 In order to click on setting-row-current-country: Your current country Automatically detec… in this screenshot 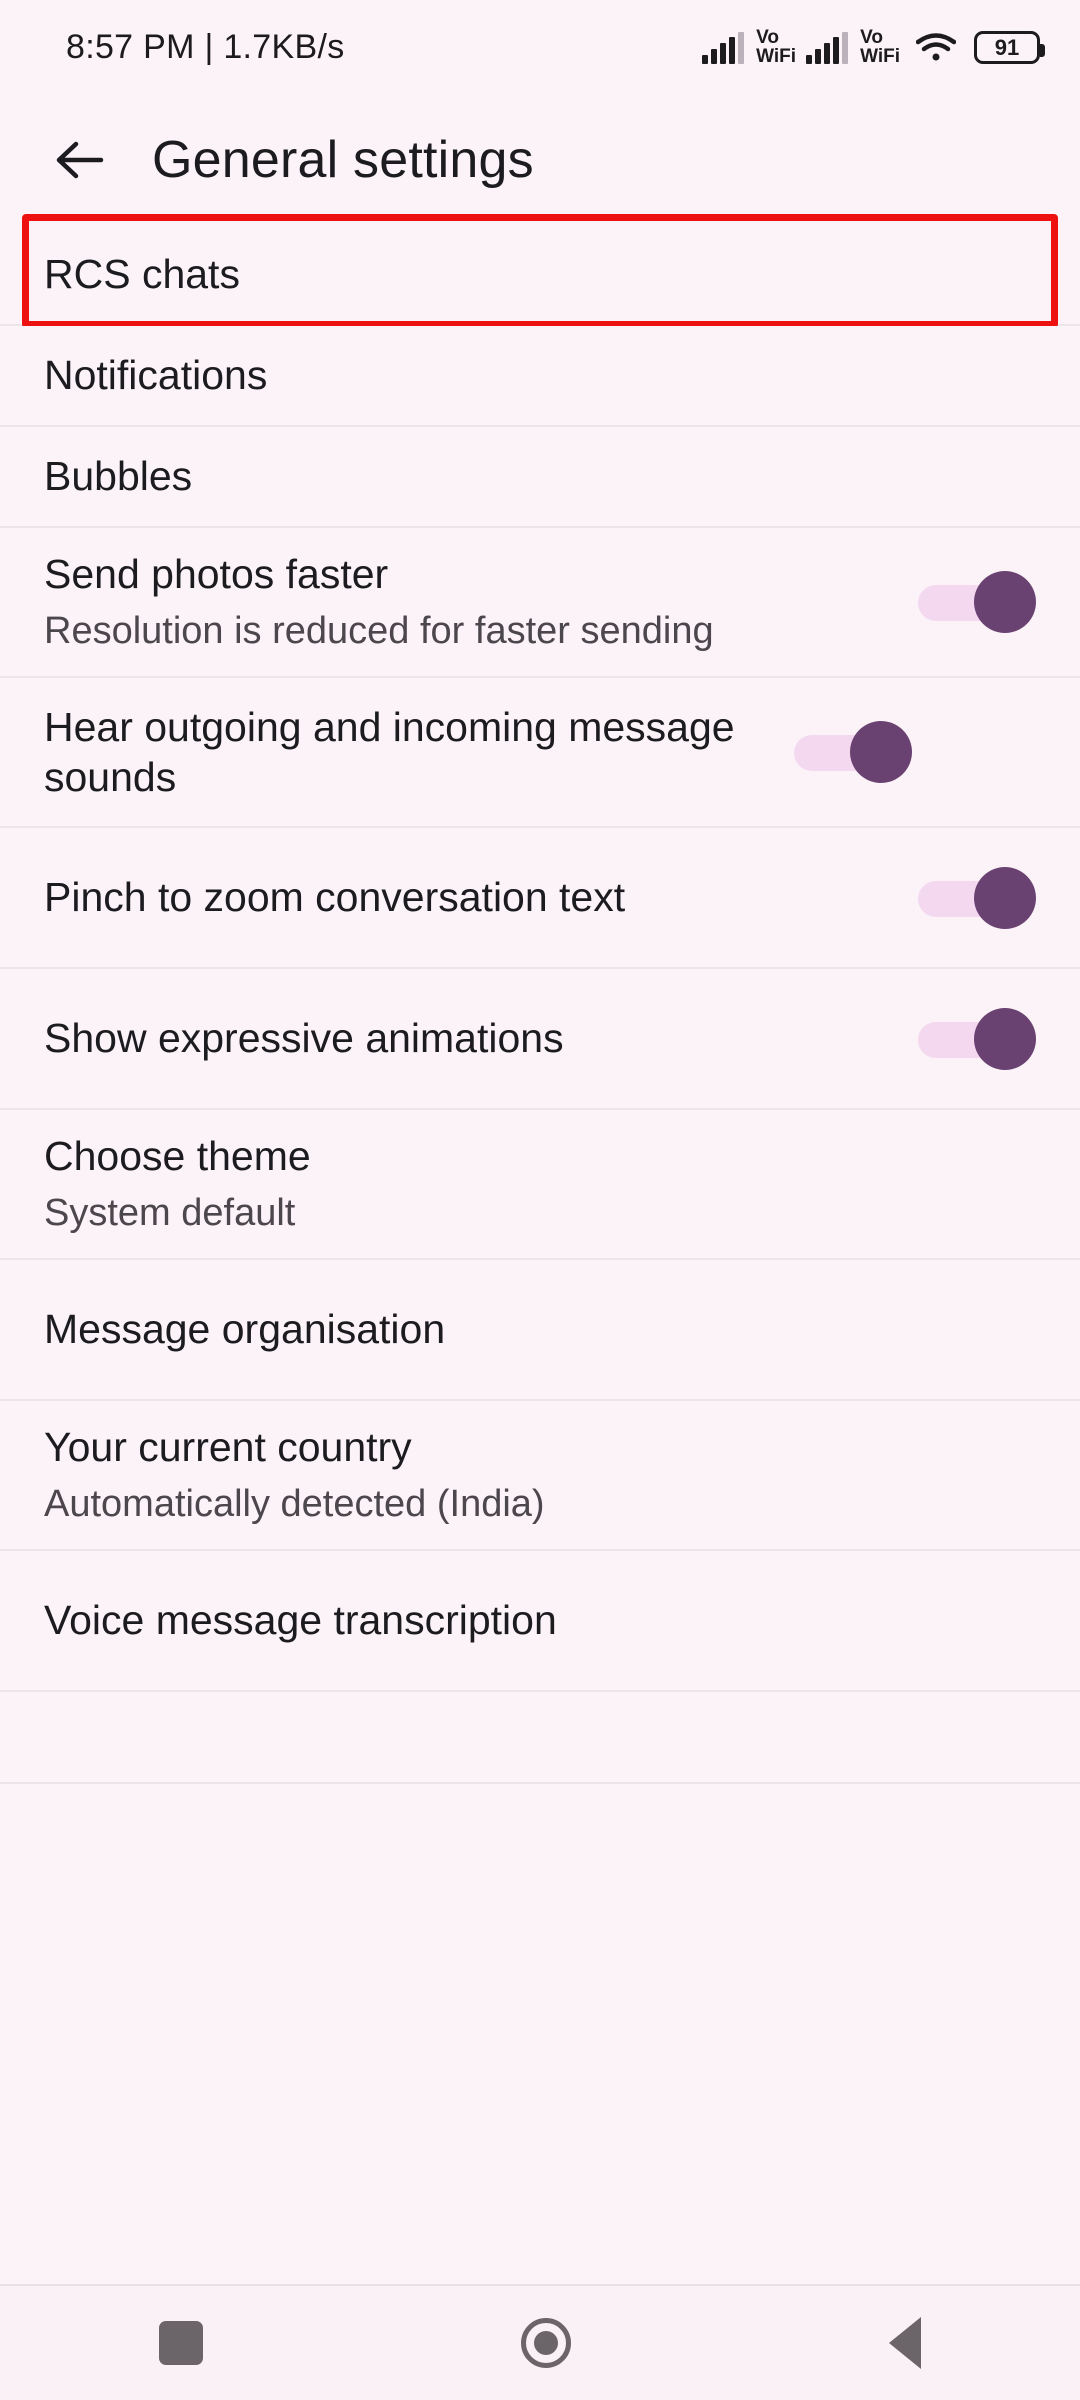, I will do `click(540, 1476)`.